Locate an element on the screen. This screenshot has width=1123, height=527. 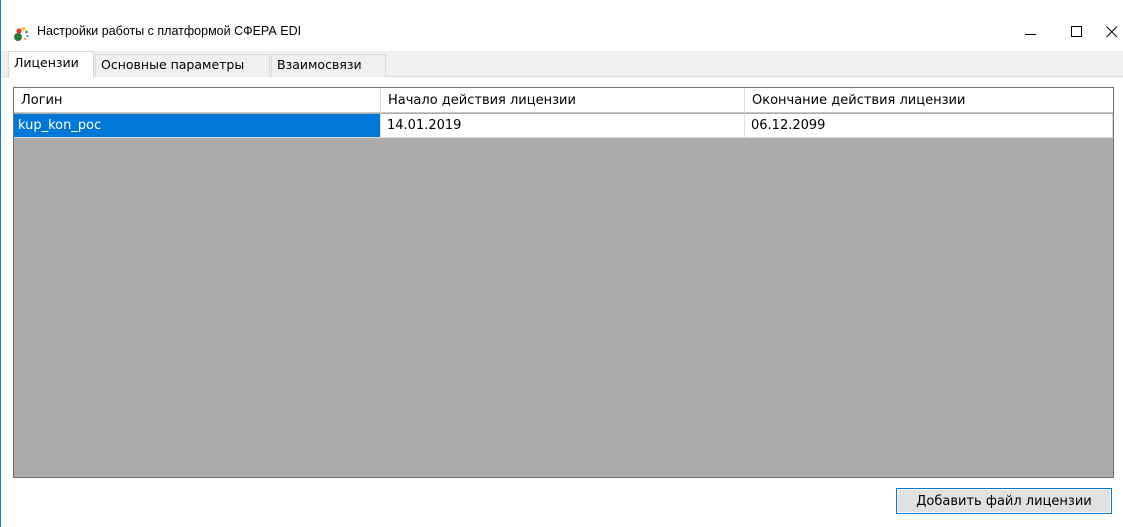
minimize-button is located at coordinates (1031, 33).